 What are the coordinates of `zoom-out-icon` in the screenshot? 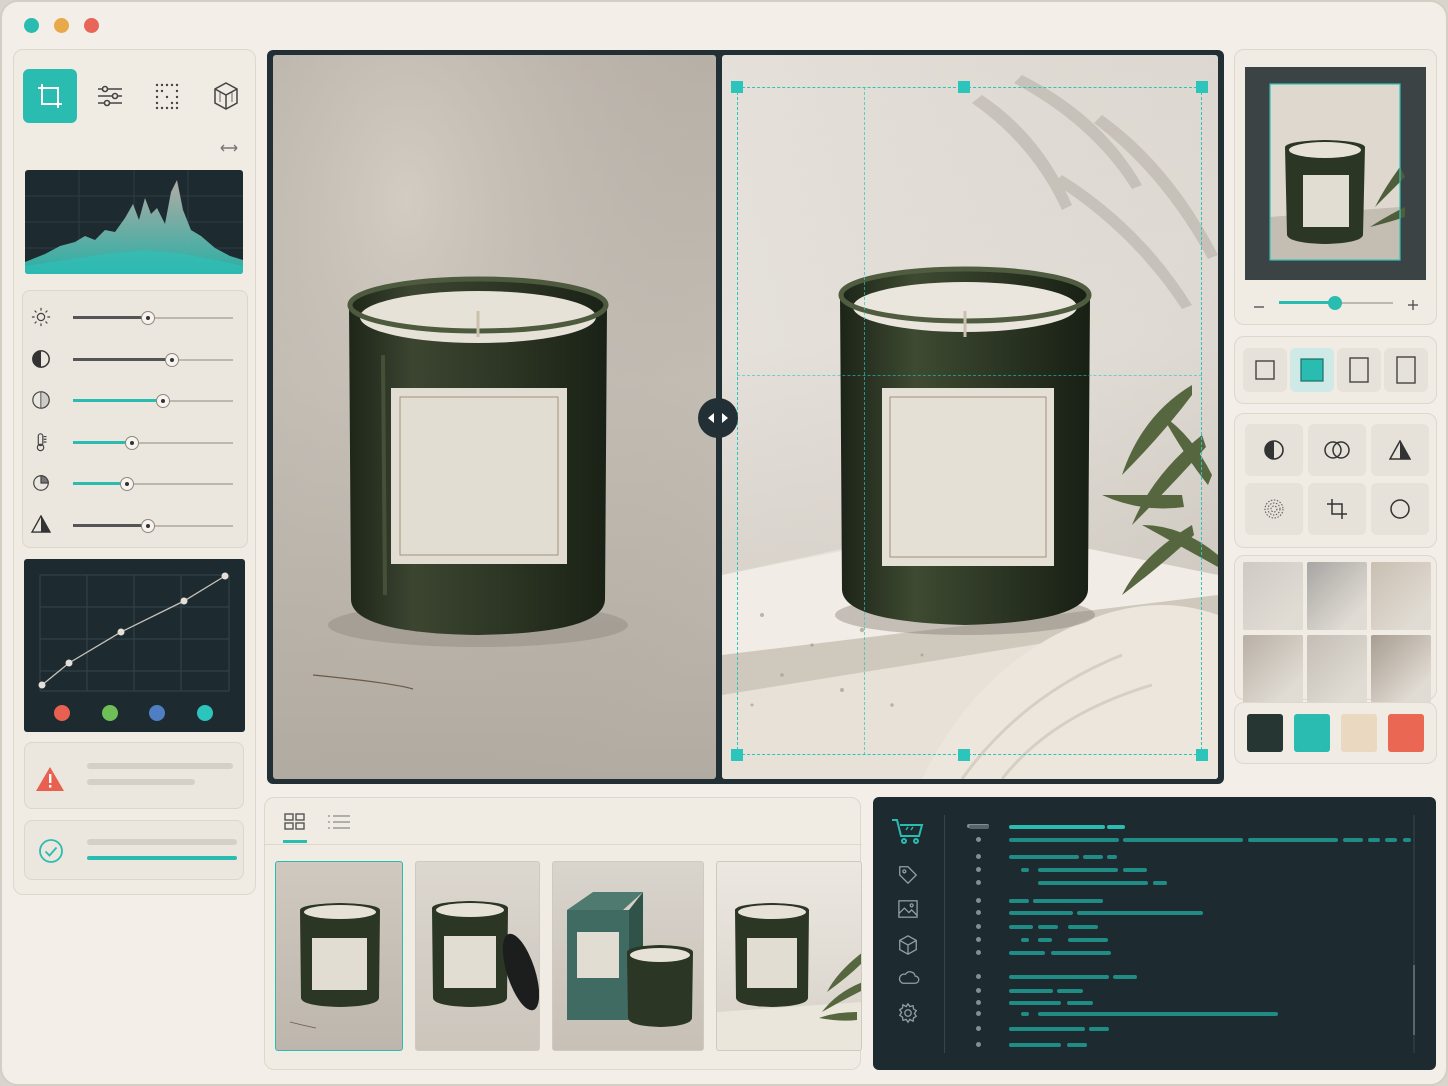 It's located at (1259, 302).